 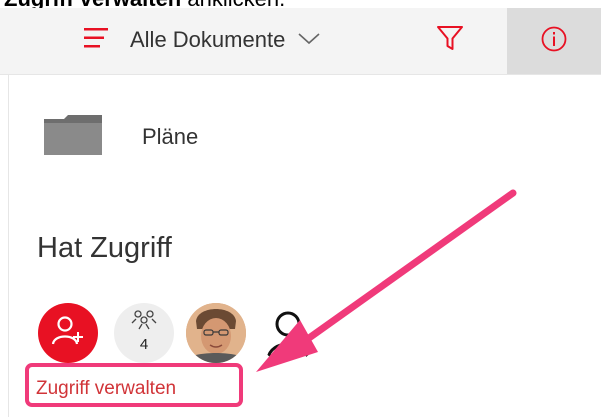 I want to click on filter-icon, so click(x=450, y=40).